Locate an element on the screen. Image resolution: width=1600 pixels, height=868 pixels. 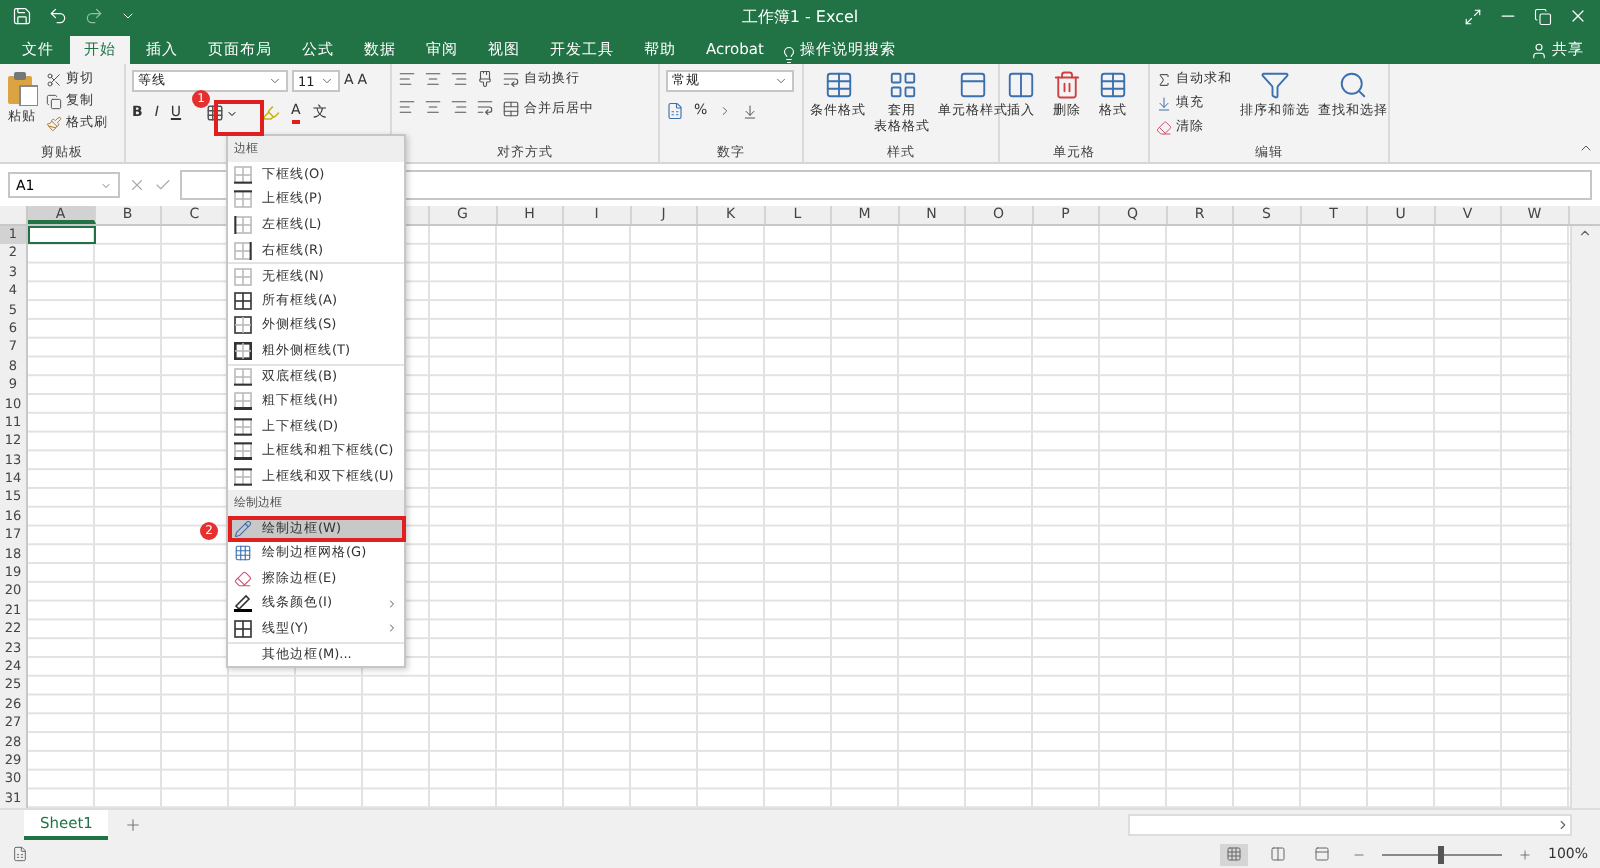
wrap-text-icon is located at coordinates (511, 79).